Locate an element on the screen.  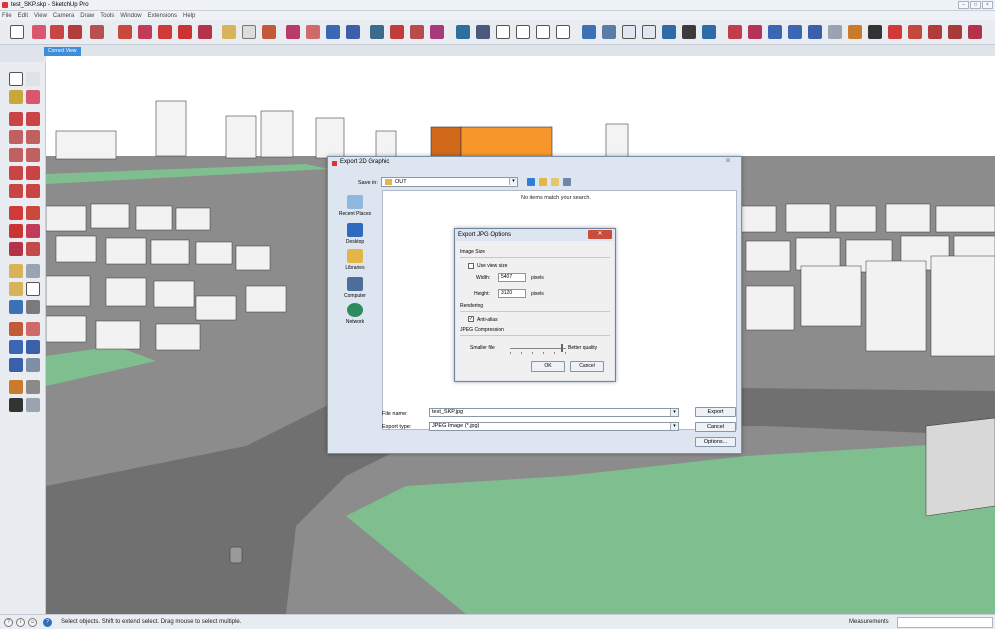
rotated-rectangle-icon is located at coordinates (33, 137).